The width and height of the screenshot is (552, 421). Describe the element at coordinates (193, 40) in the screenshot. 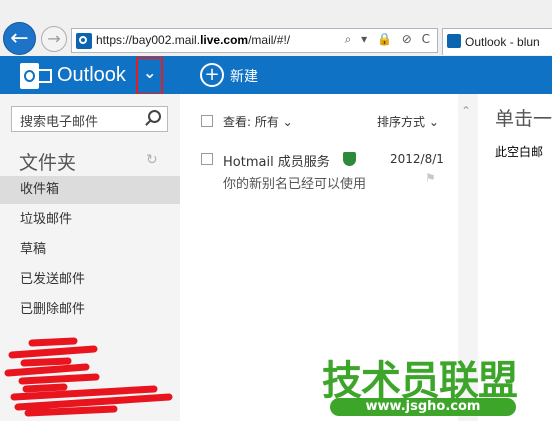

I see `address-url: https://bay002.mail.live.com/mail/#!/` at that location.